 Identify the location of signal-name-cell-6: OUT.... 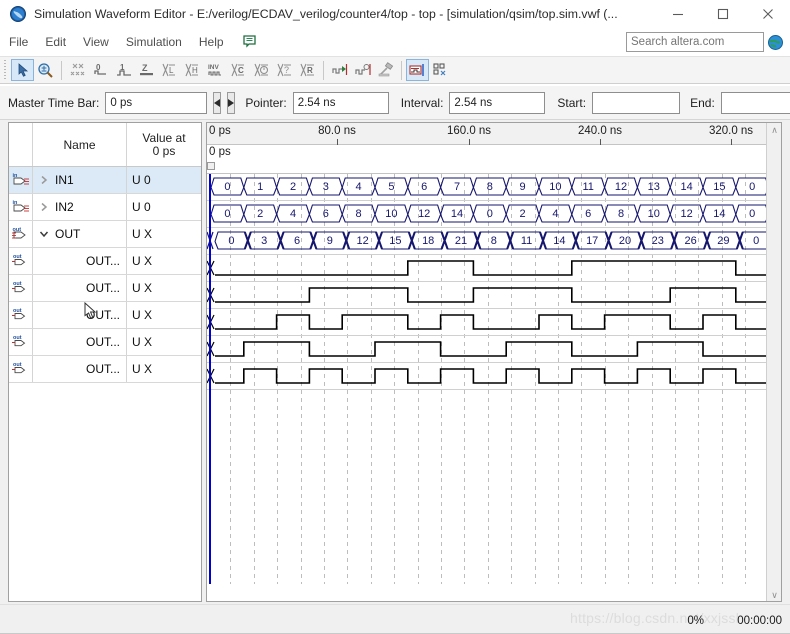
(80, 342).